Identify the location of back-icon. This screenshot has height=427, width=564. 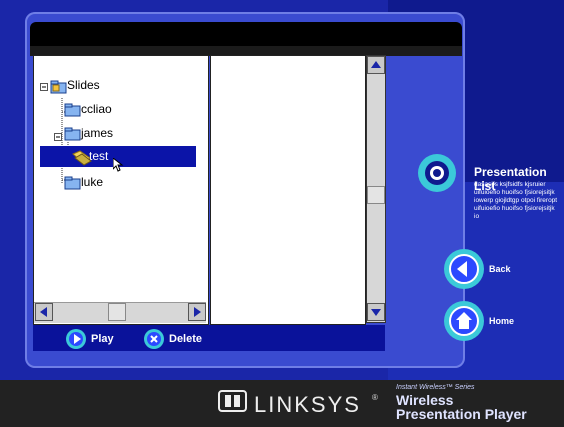
(464, 269).